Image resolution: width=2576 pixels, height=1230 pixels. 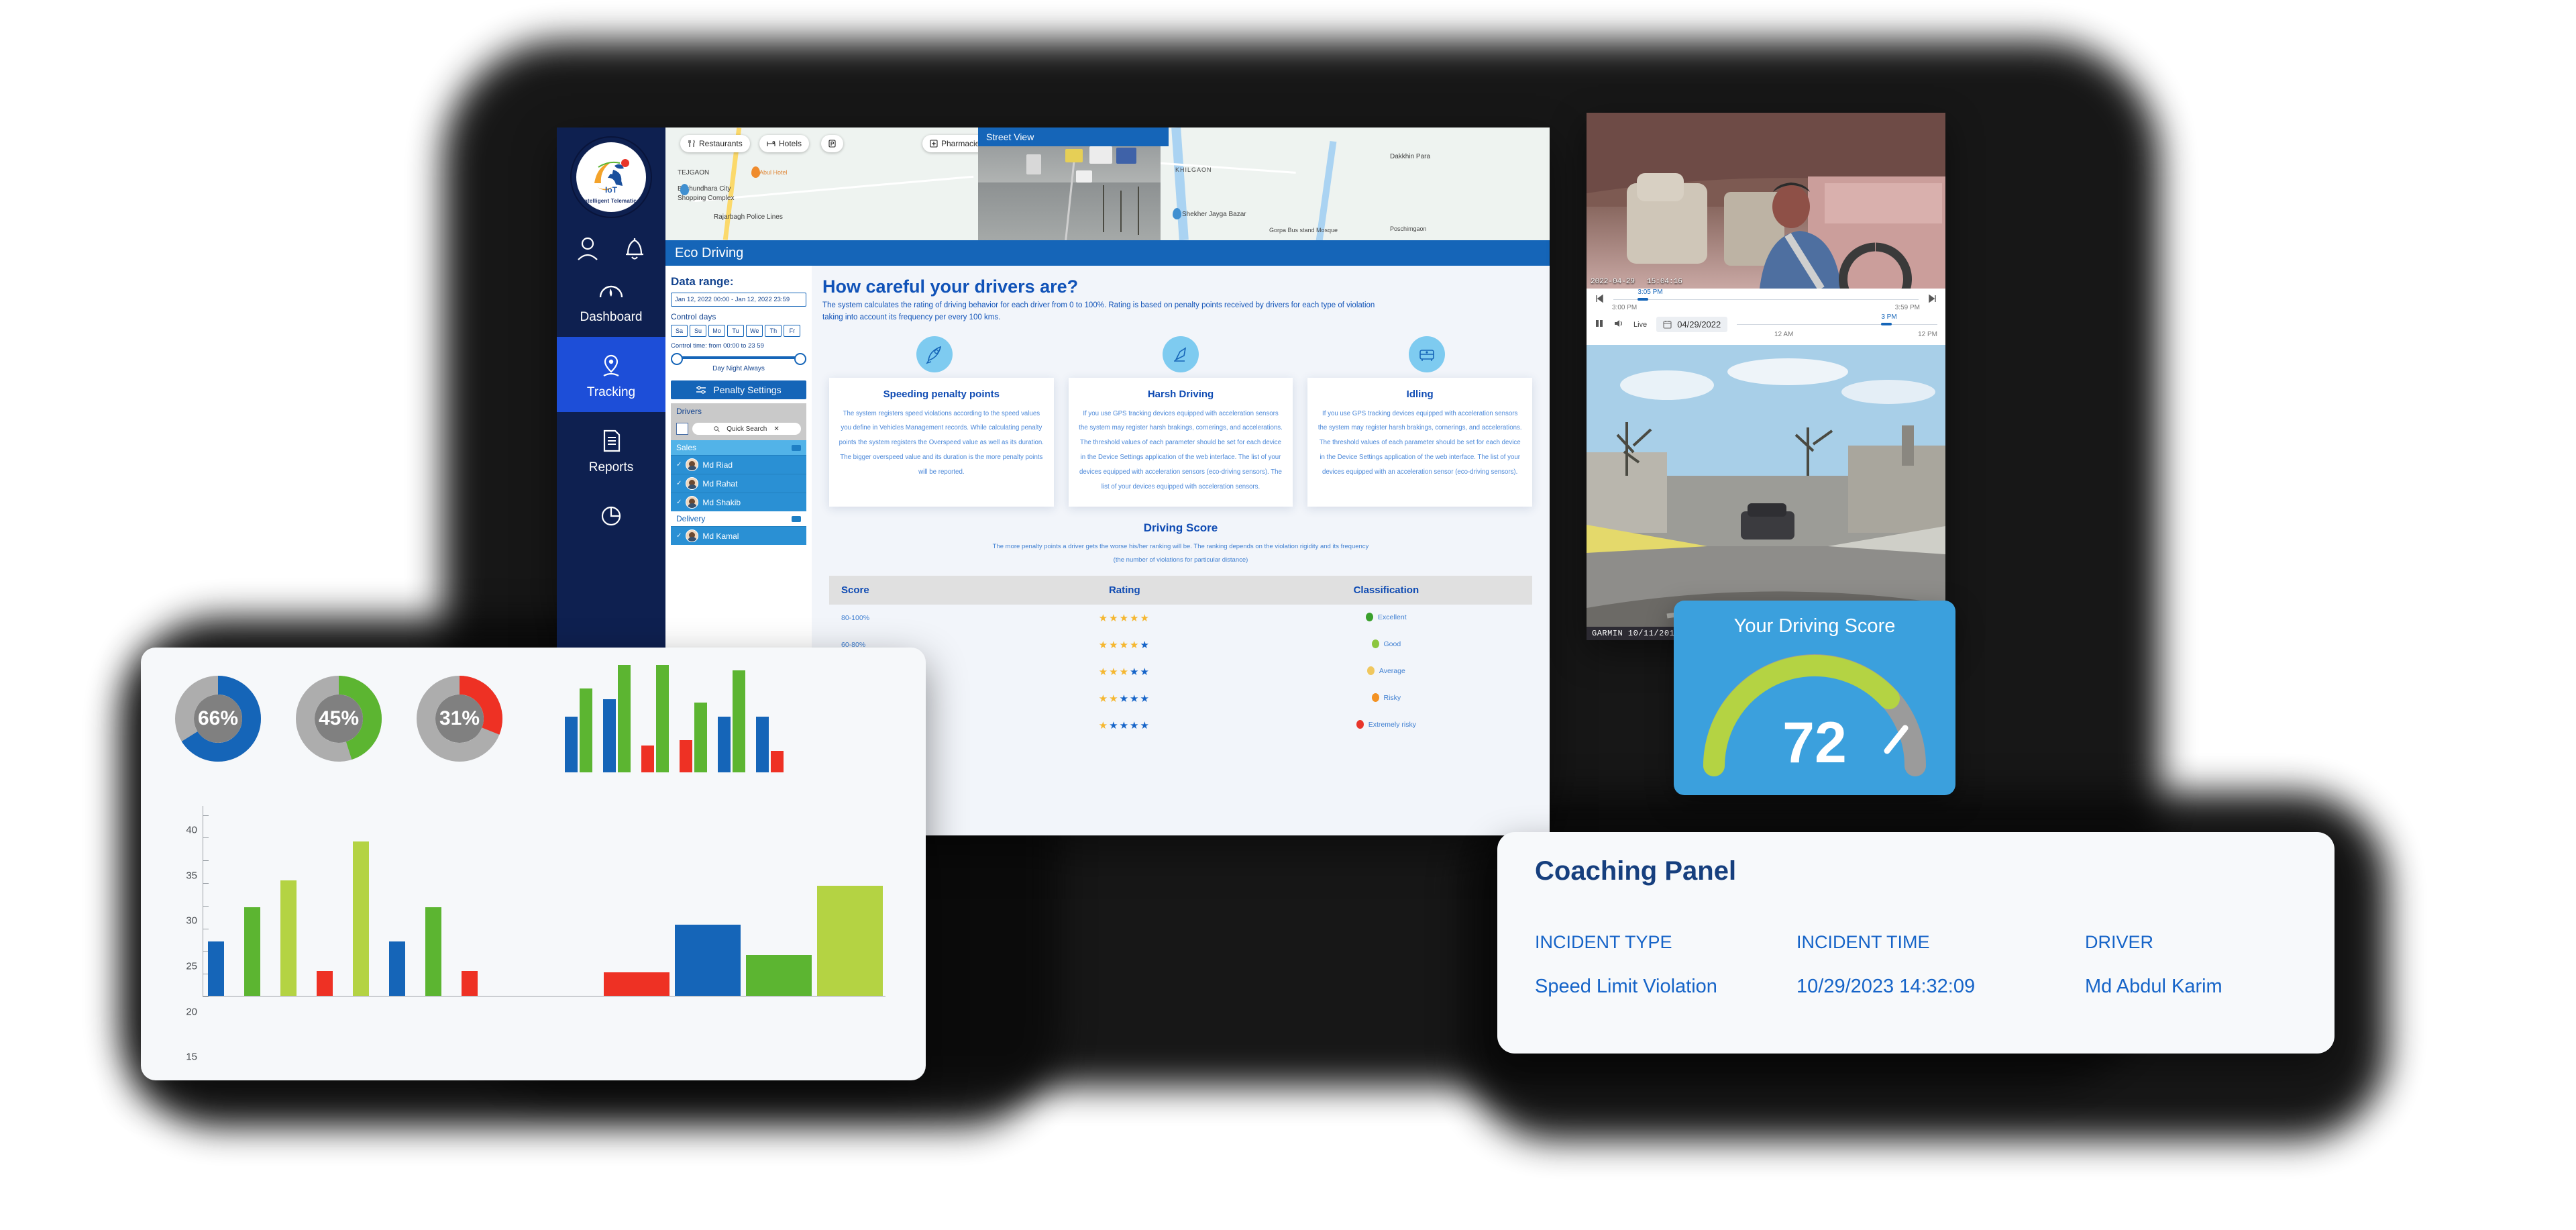 I want to click on bell-icon, so click(x=634, y=248).